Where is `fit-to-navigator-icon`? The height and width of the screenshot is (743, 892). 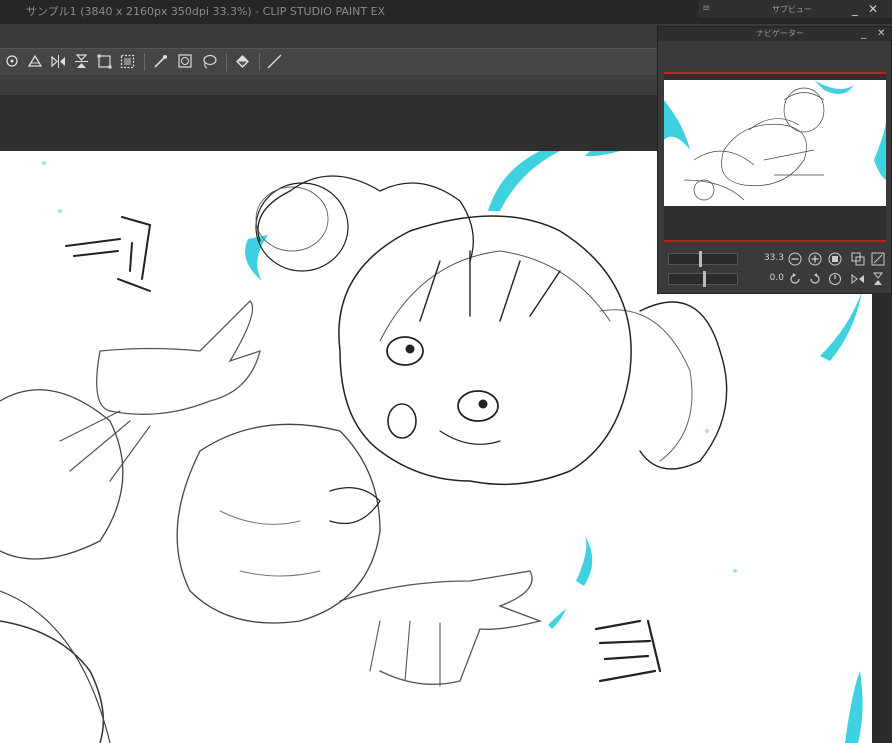
fit-to-navigator-icon is located at coordinates (858, 259).